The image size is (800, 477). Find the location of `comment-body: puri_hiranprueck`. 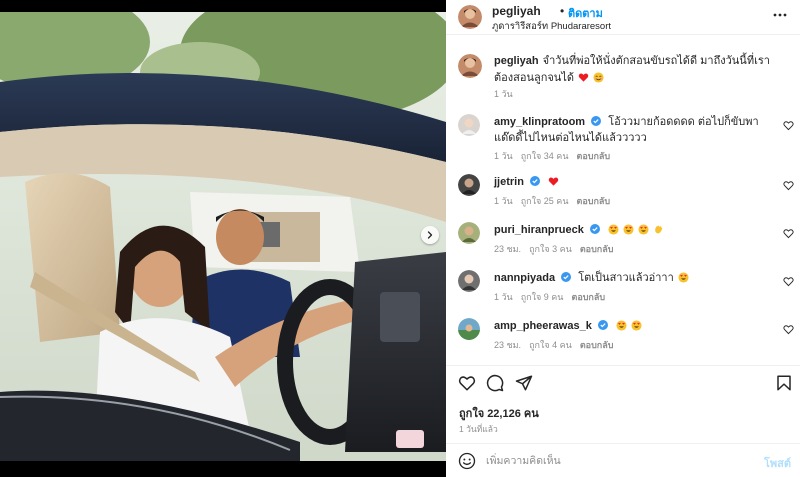

comment-body: puri_hiranprueck is located at coordinates (630, 230).